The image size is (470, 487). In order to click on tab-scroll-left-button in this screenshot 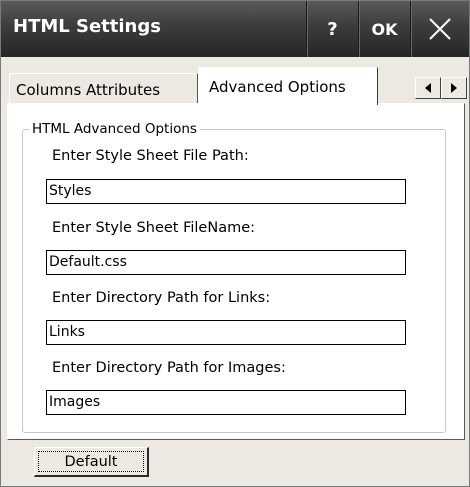, I will do `click(428, 88)`.